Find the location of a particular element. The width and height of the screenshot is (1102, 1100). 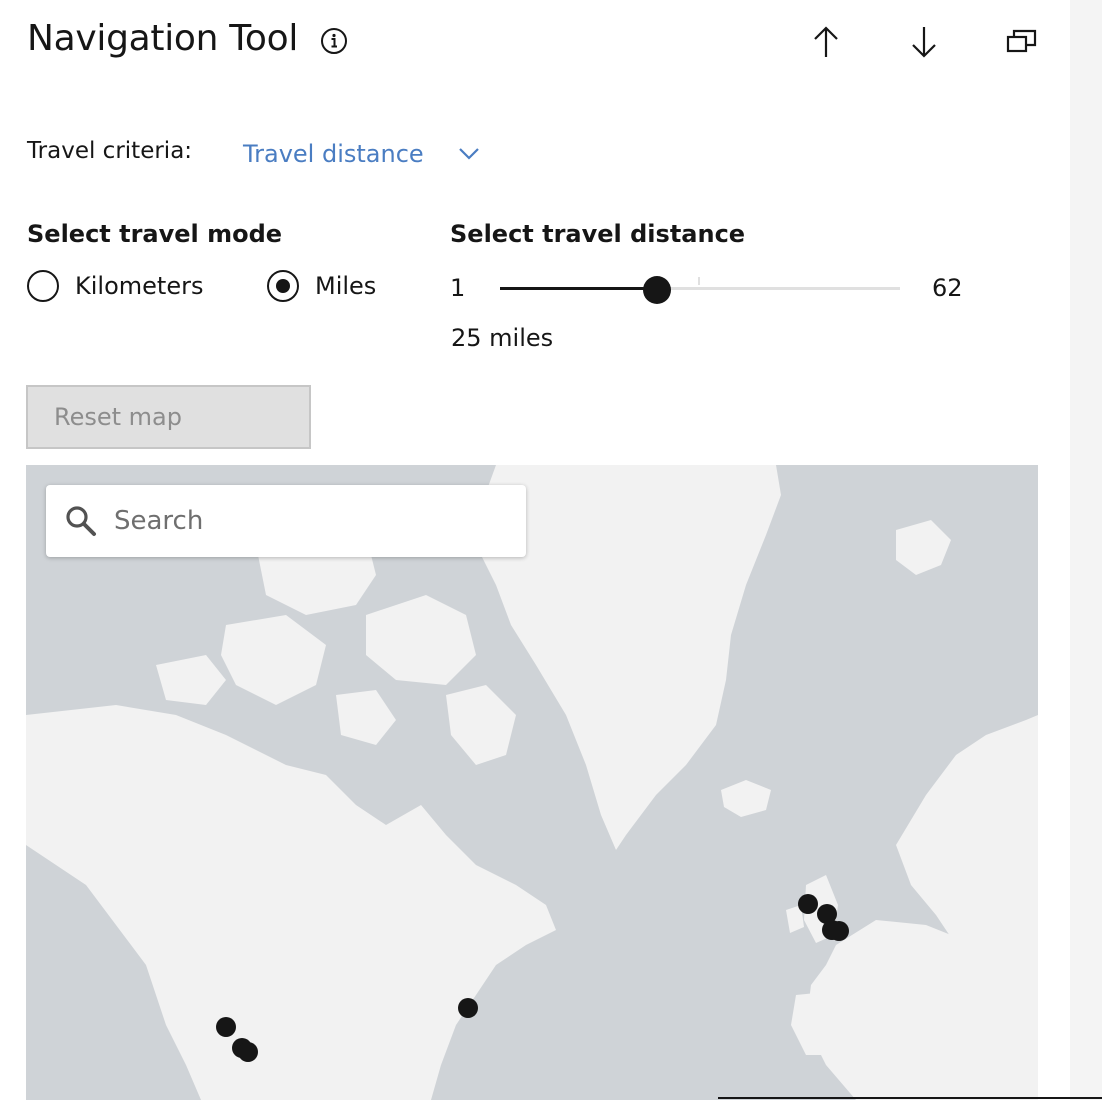

marker-northern-england is located at coordinates (808, 904).